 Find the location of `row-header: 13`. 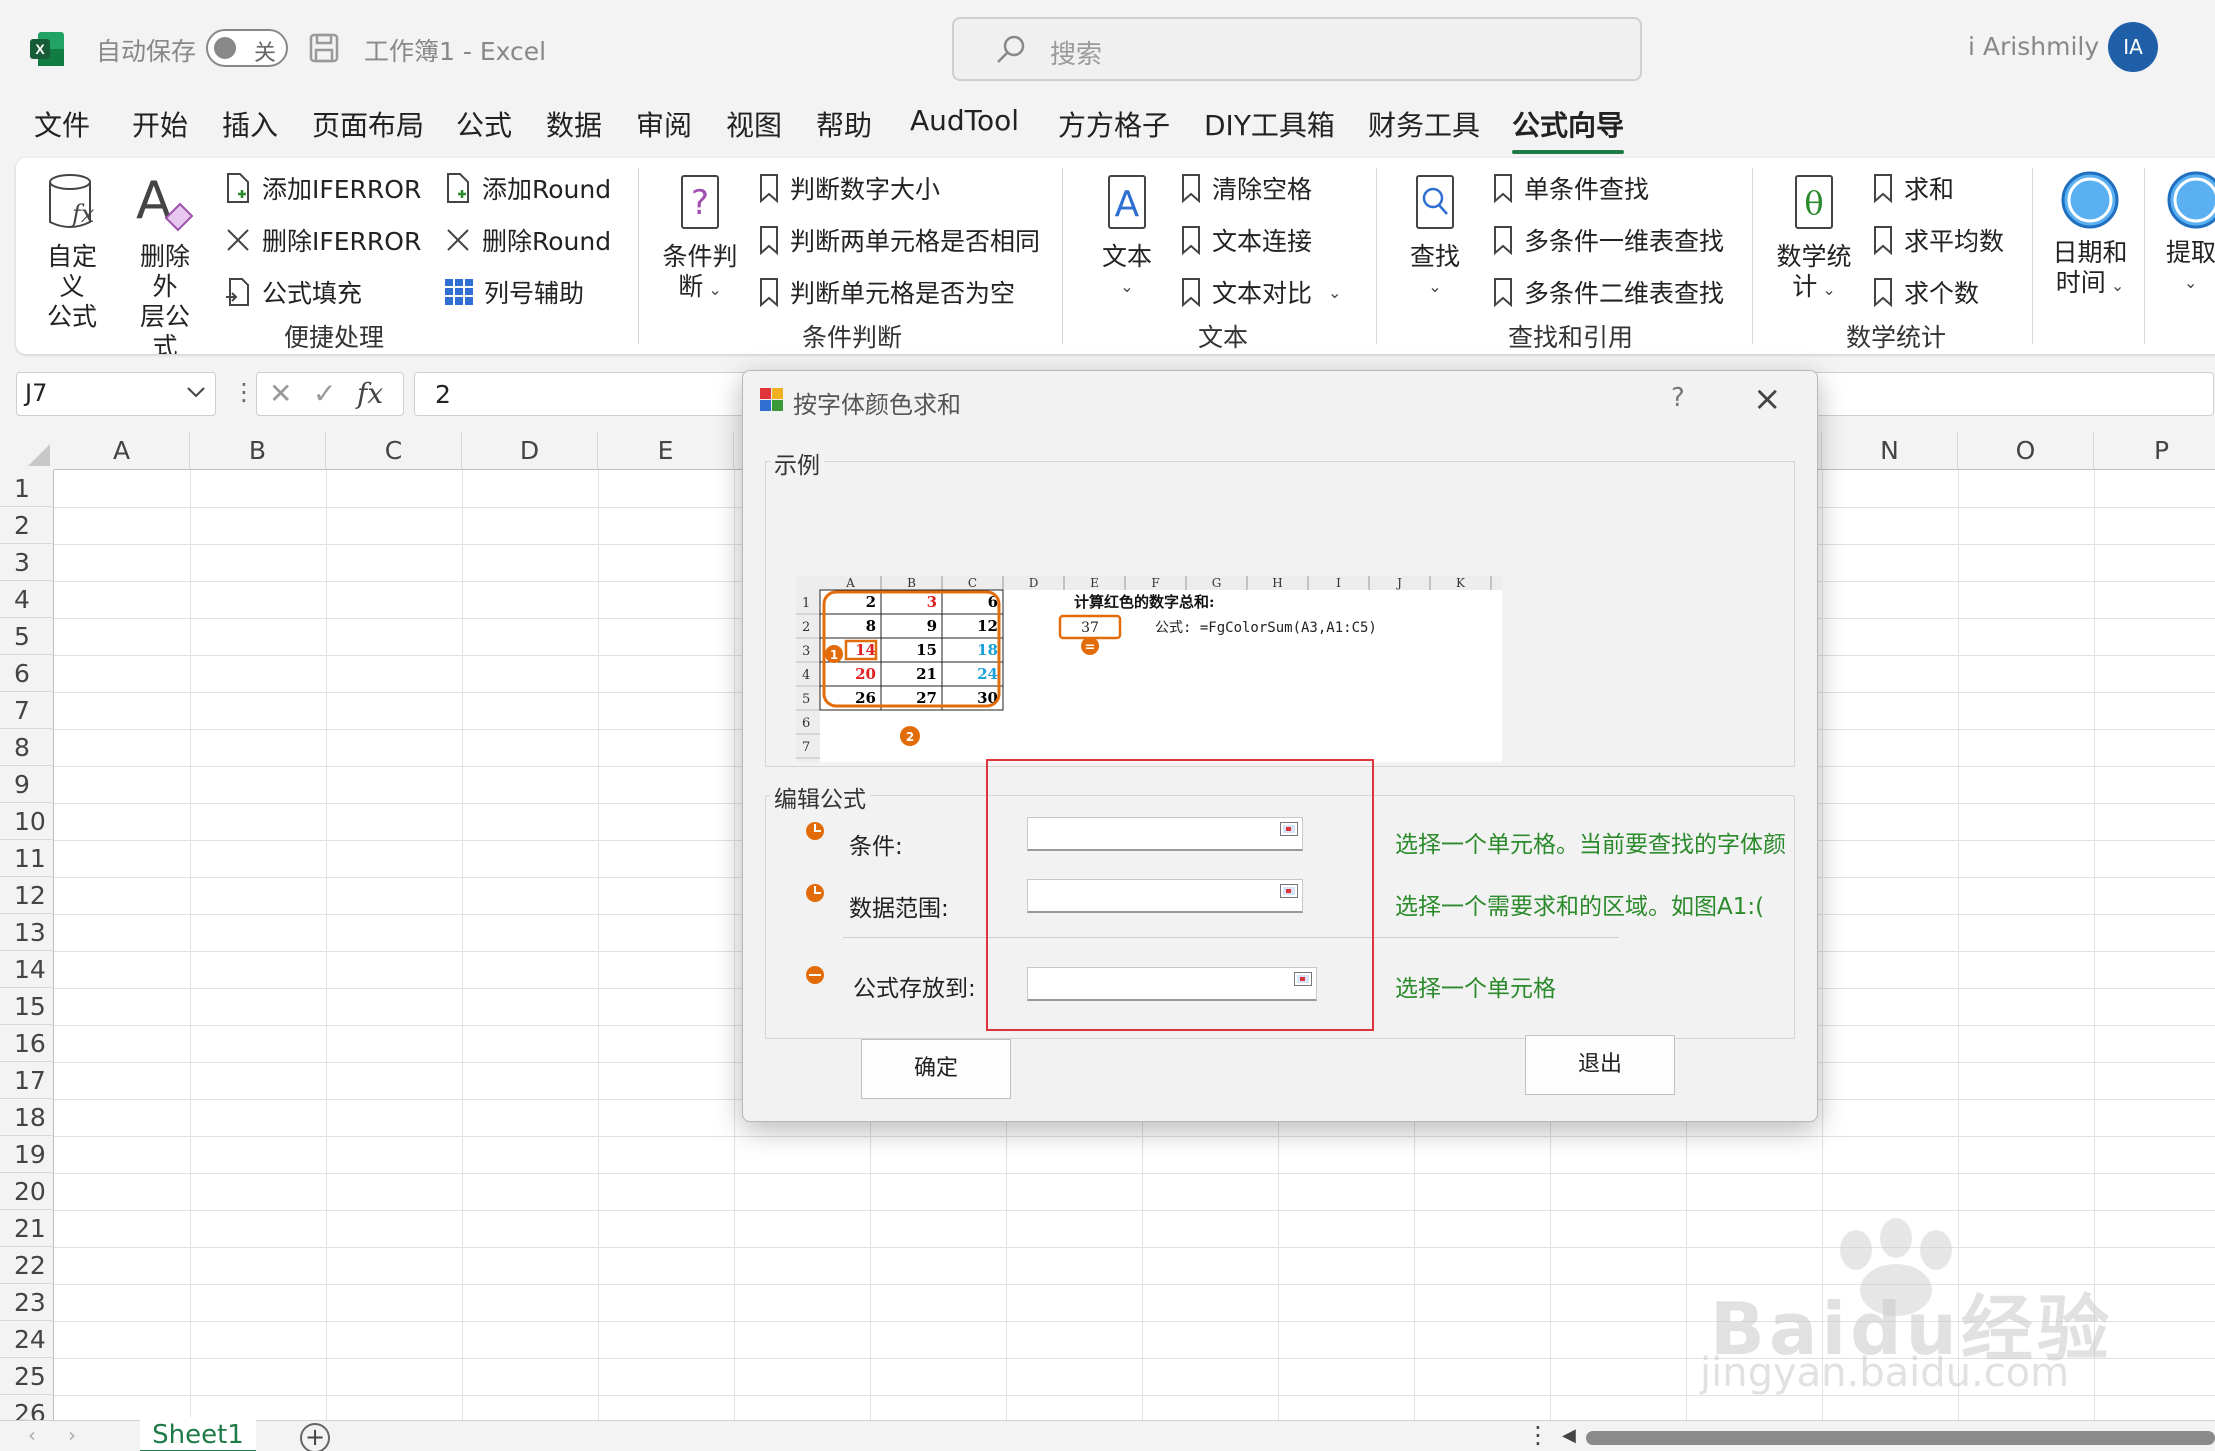

row-header: 13 is located at coordinates (27, 932).